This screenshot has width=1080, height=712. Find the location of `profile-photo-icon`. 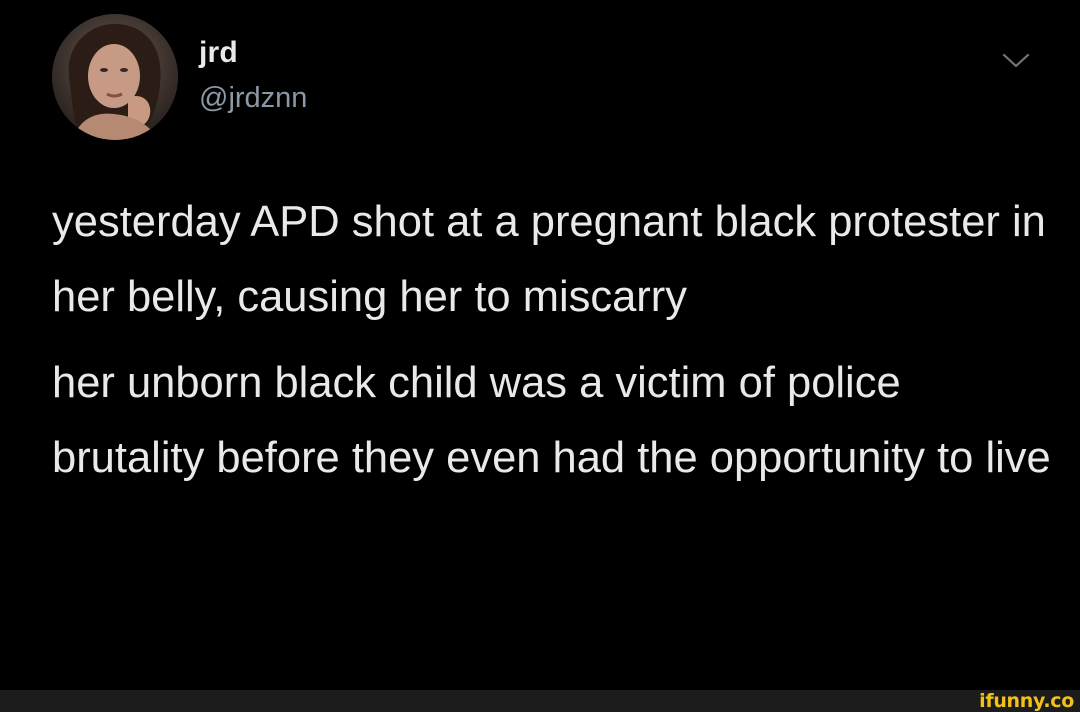

profile-photo-icon is located at coordinates (115, 77).